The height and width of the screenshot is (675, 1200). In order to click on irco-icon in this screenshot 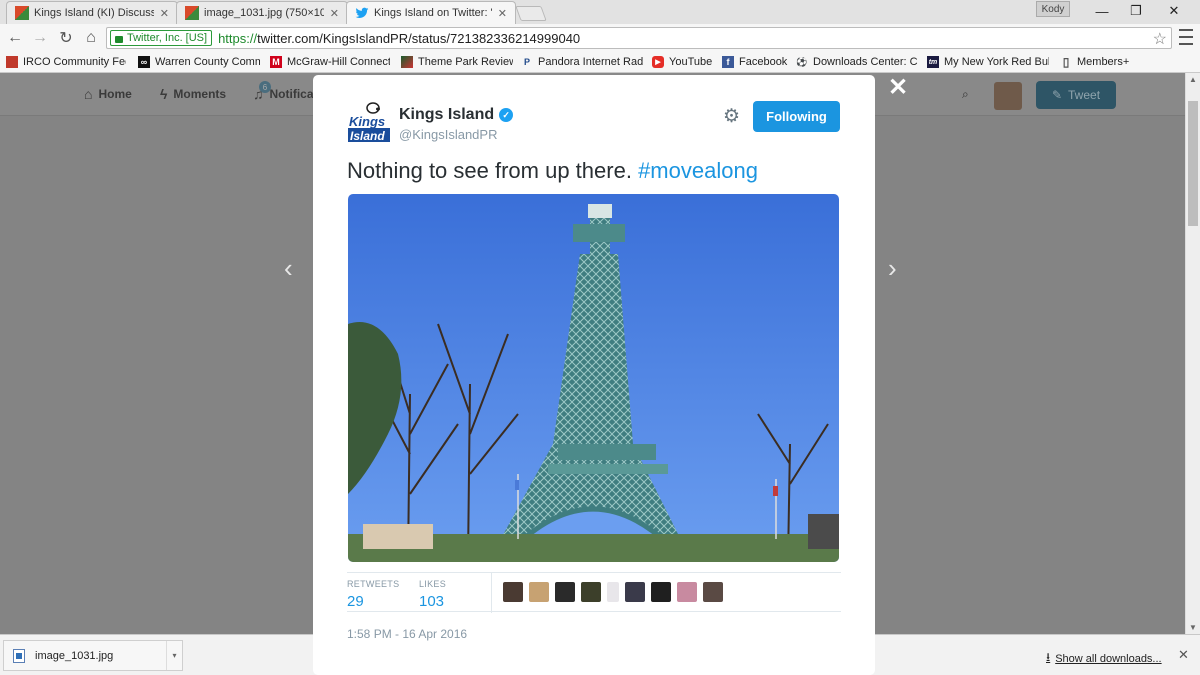, I will do `click(12, 62)`.